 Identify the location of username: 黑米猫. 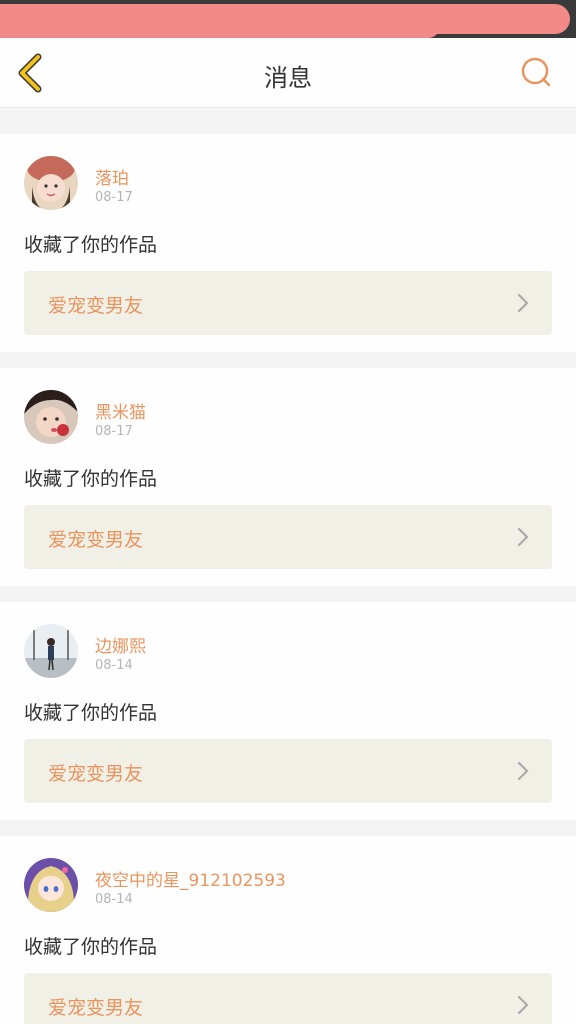
(120, 410).